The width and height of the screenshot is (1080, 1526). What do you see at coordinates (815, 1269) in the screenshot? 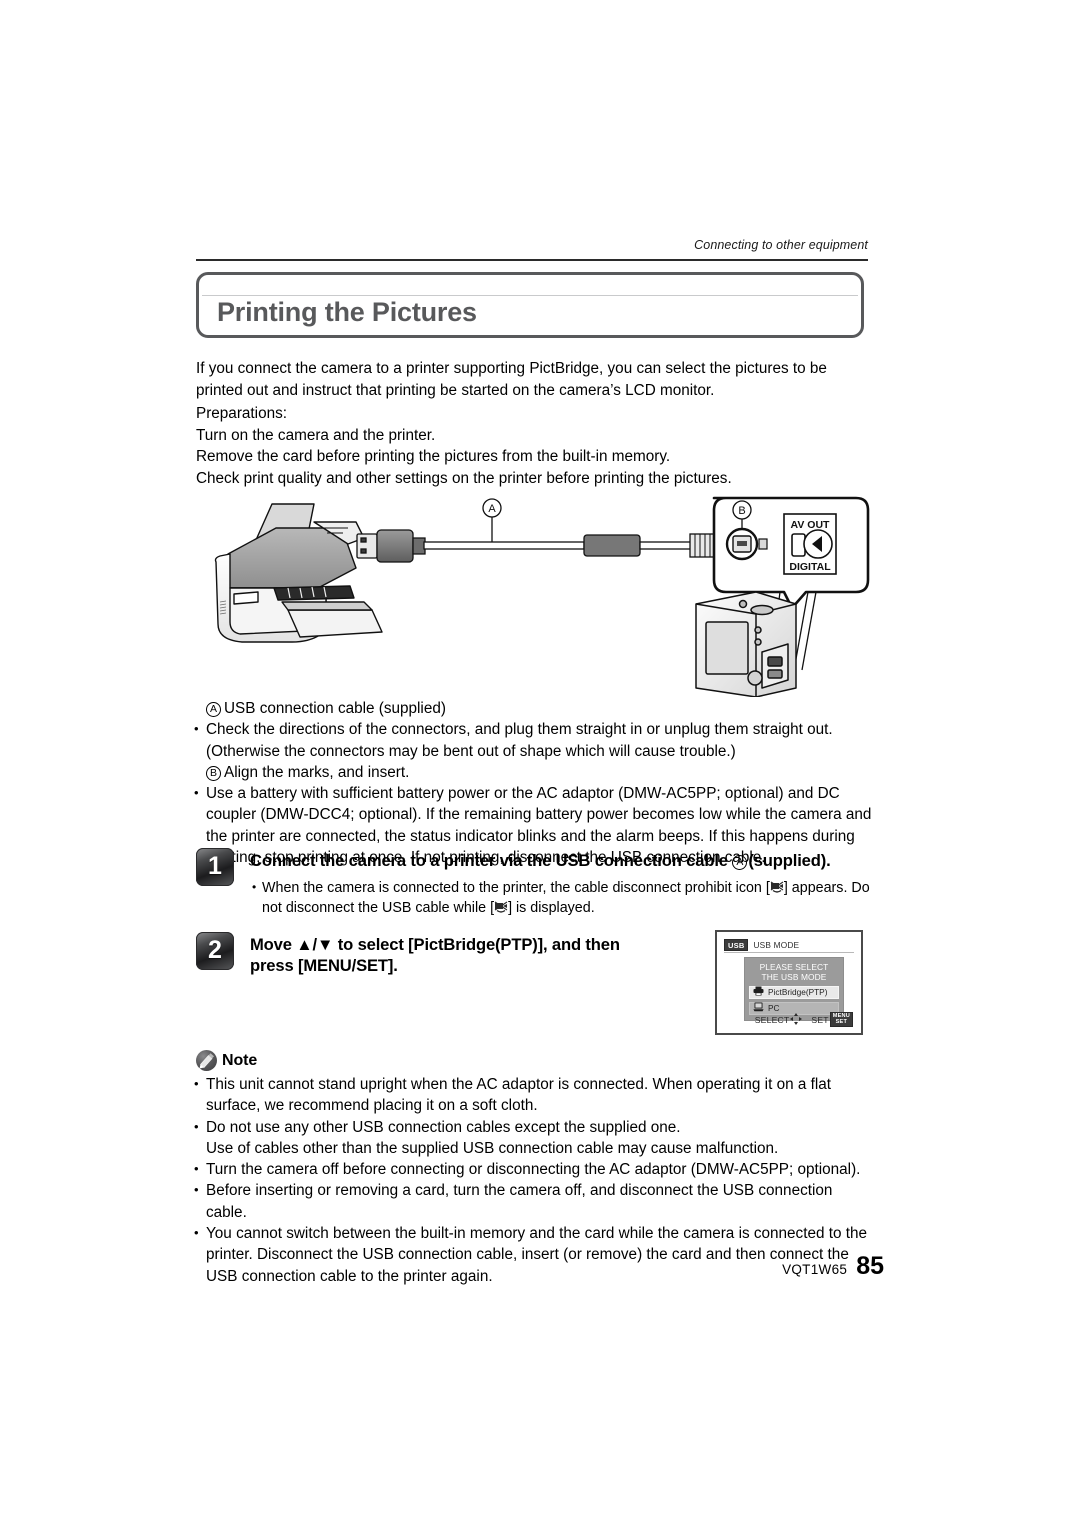
I see `manual-code: VQT1W65` at bounding box center [815, 1269].